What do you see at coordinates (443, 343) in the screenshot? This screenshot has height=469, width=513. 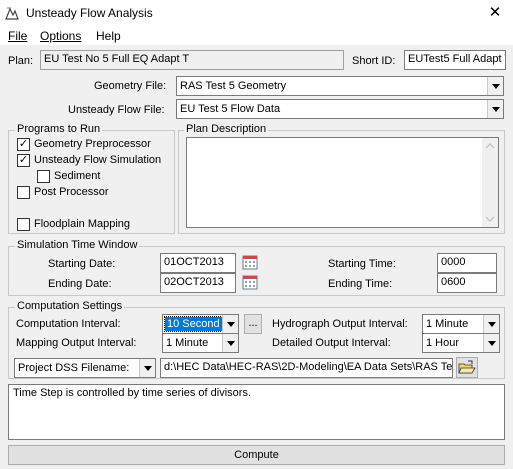 I see `detailed-output-interval-value: 1 Hour` at bounding box center [443, 343].